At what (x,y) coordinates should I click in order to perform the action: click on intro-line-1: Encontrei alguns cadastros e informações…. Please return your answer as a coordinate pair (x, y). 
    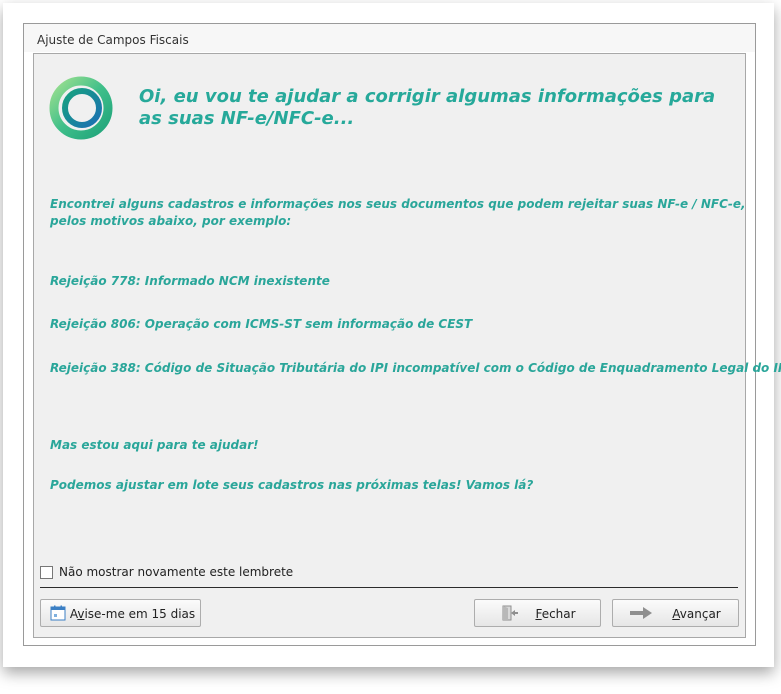
    Looking at the image, I should click on (398, 204).